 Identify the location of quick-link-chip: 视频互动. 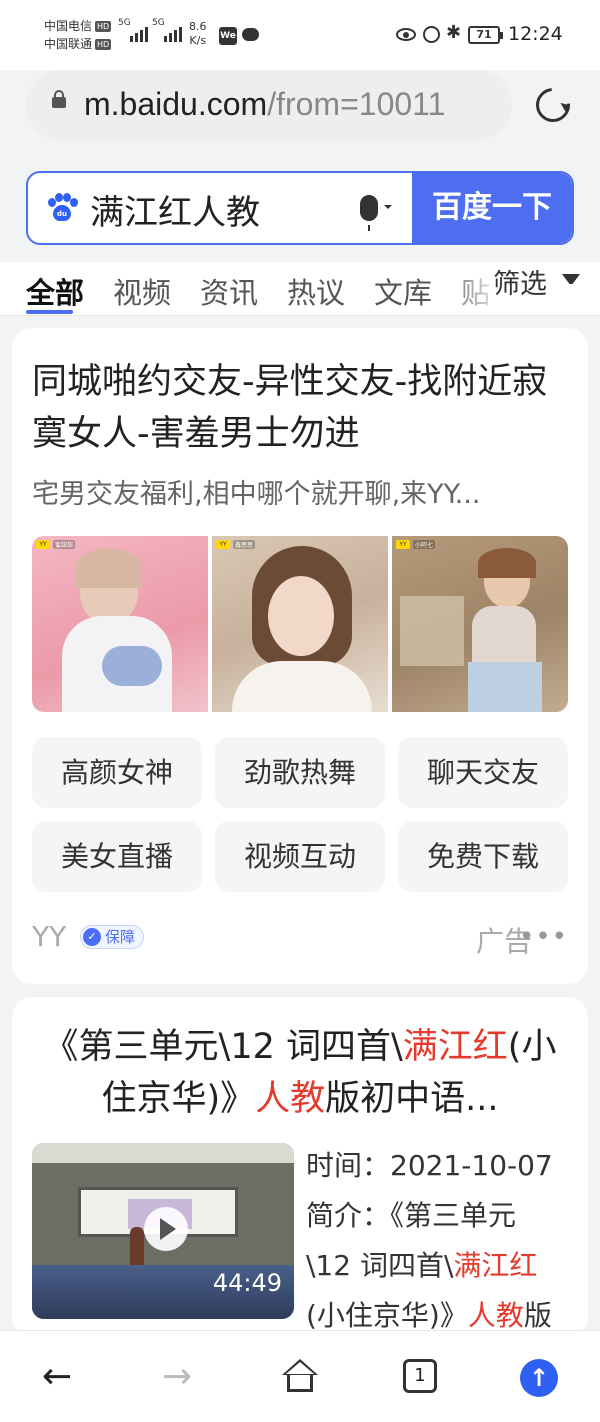
(300, 856).